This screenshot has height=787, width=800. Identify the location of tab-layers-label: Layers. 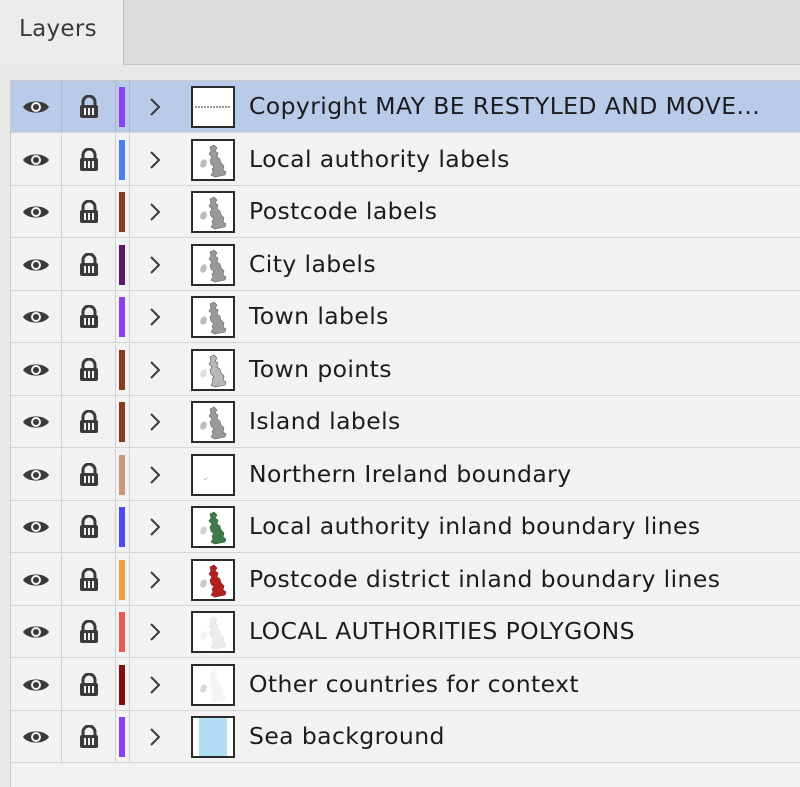
(58, 29).